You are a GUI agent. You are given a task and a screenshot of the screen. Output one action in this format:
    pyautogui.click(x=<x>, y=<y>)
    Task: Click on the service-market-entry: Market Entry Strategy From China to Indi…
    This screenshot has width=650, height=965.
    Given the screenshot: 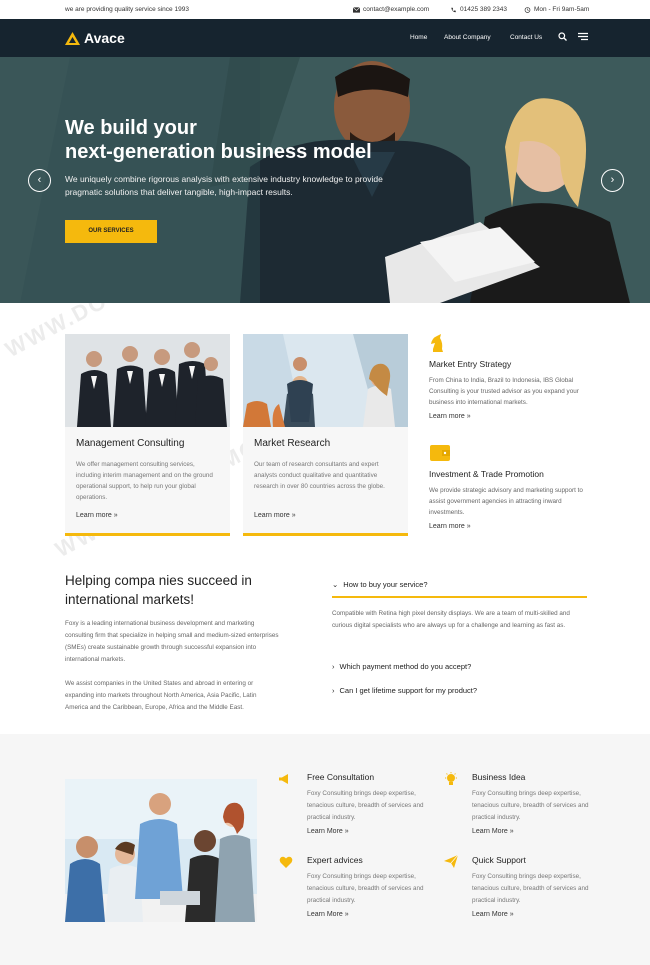 What is the action you would take?
    pyautogui.click(x=509, y=376)
    